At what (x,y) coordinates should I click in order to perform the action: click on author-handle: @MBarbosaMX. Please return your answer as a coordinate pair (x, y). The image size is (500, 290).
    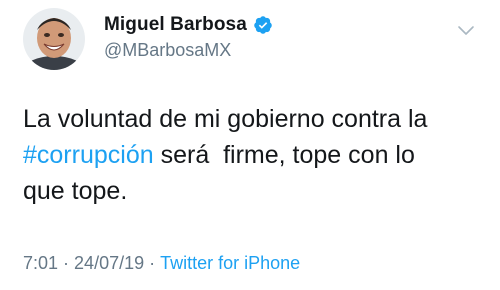
    Looking at the image, I should click on (167, 50).